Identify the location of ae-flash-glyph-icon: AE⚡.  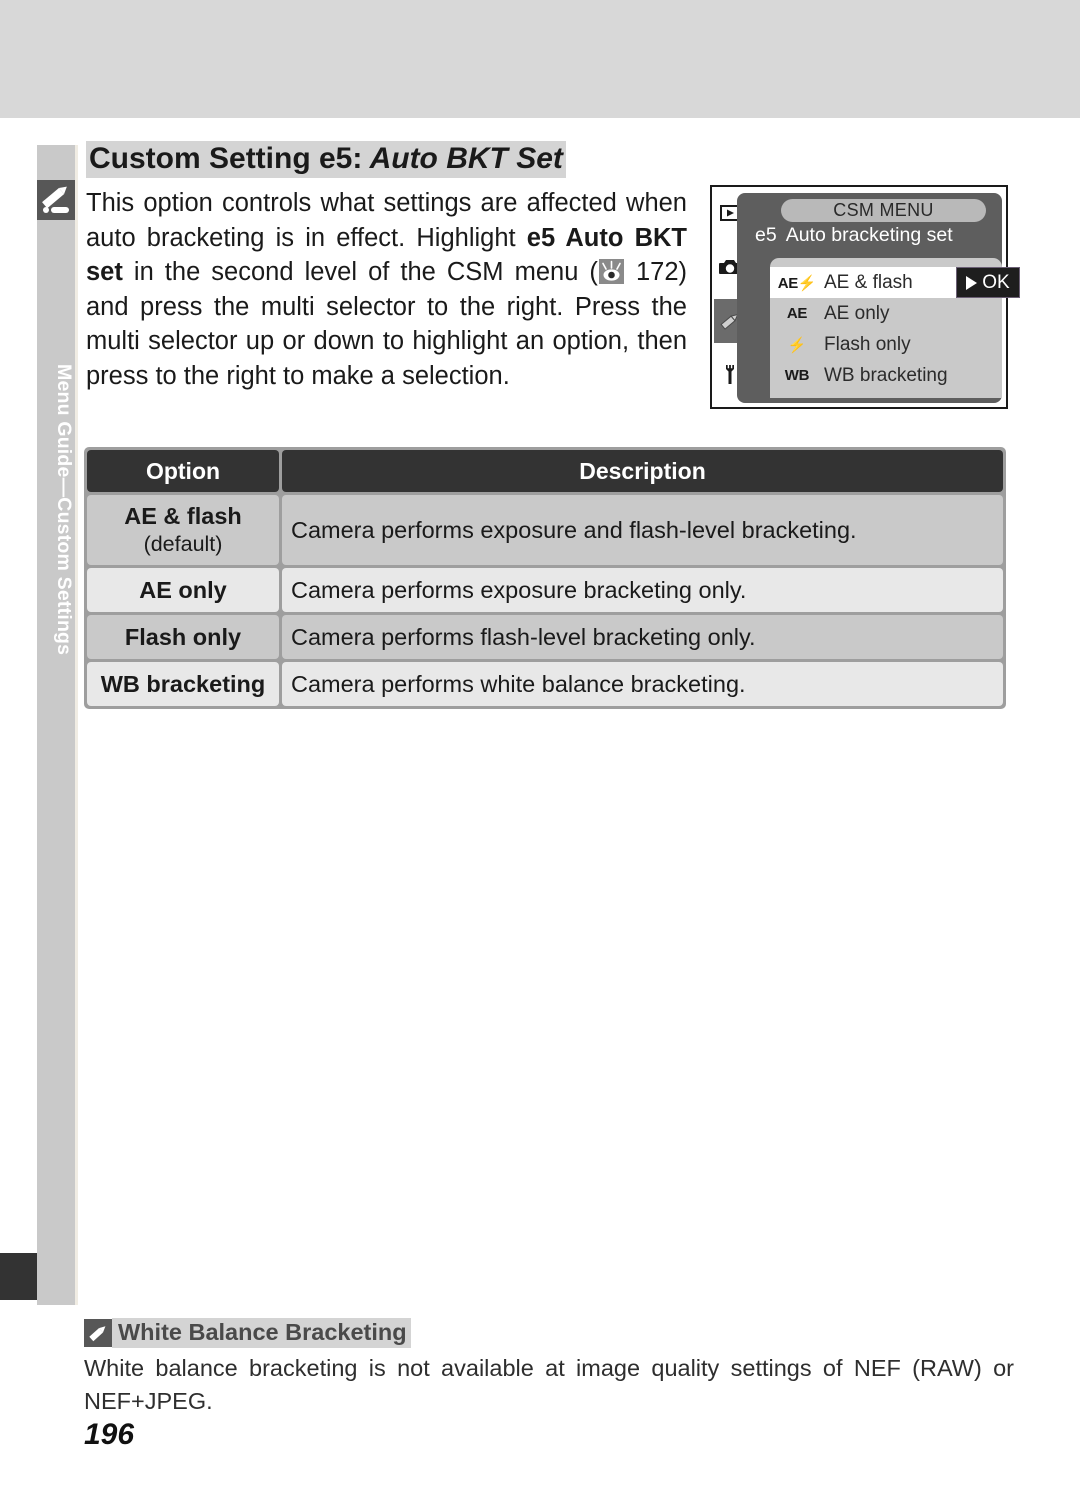
(797, 283).